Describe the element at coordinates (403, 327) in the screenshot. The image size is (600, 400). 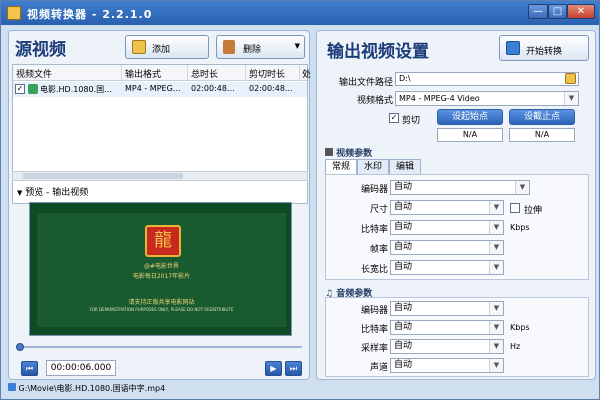
I see `audio-bitrate-value: 自动` at that location.